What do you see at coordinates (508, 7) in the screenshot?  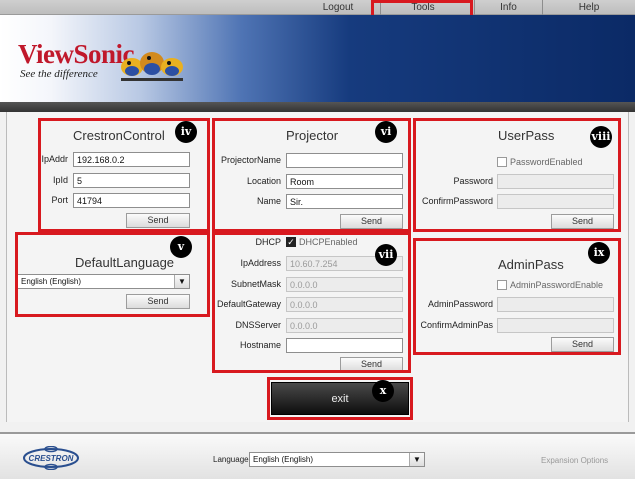 I see `info-link: Info` at bounding box center [508, 7].